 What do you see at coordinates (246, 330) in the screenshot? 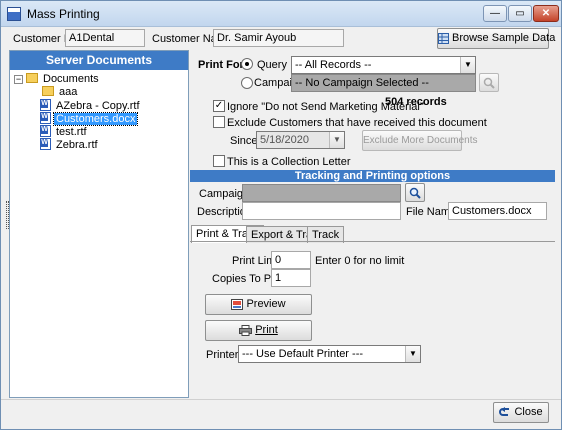
I see `printer-icon` at bounding box center [246, 330].